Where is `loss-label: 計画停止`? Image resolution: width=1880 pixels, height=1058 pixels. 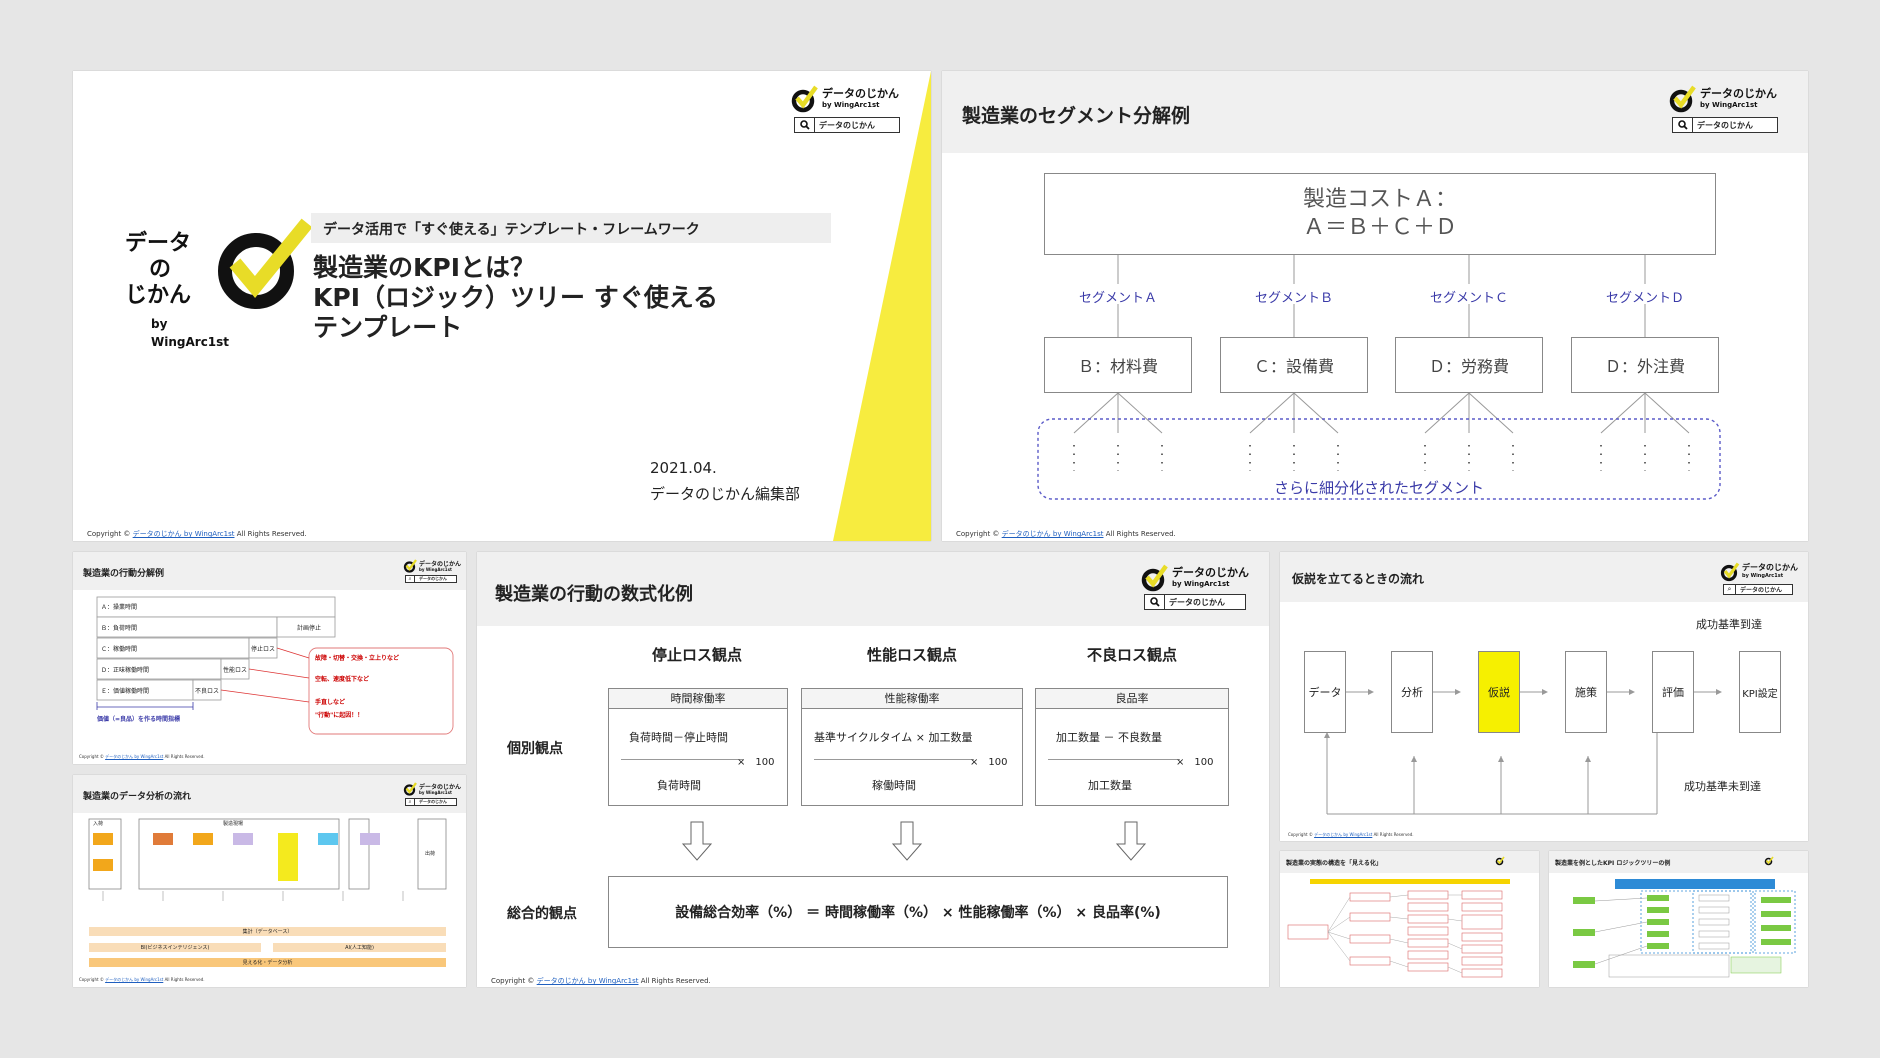
loss-label: 計画停止 is located at coordinates (309, 628).